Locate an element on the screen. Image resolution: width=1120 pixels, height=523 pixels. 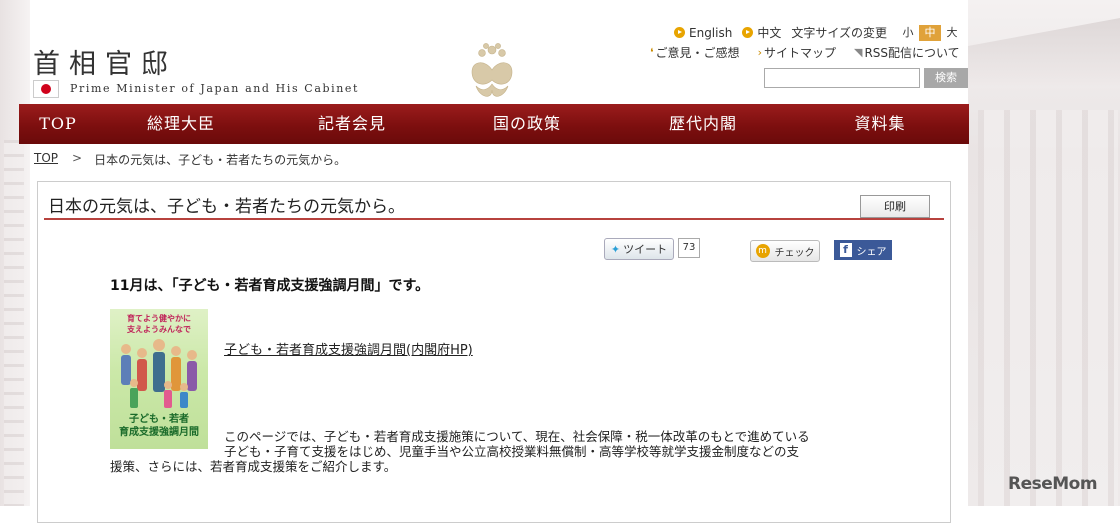
lang-english-link: English is located at coordinates (703, 33).